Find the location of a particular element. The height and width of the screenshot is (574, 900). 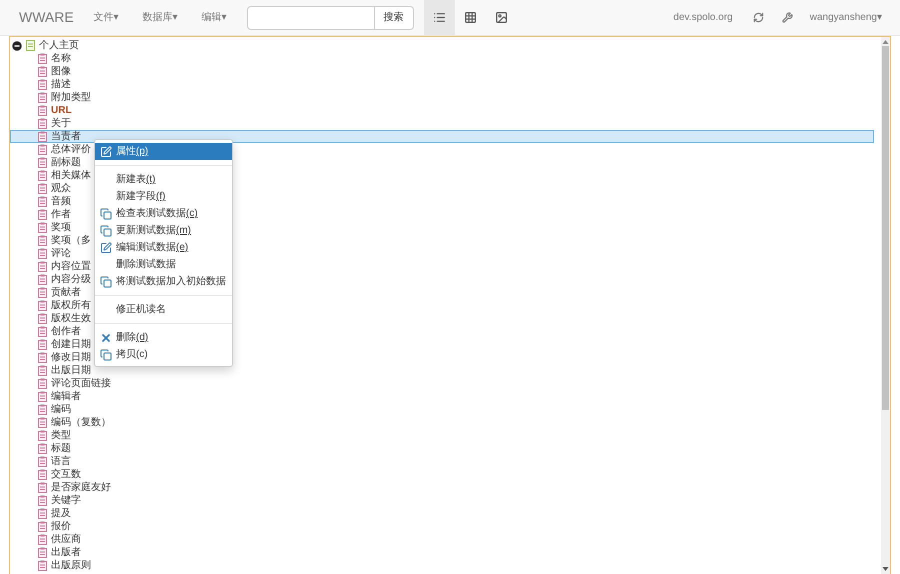

menu-item: 拷贝(c) is located at coordinates (163, 354).